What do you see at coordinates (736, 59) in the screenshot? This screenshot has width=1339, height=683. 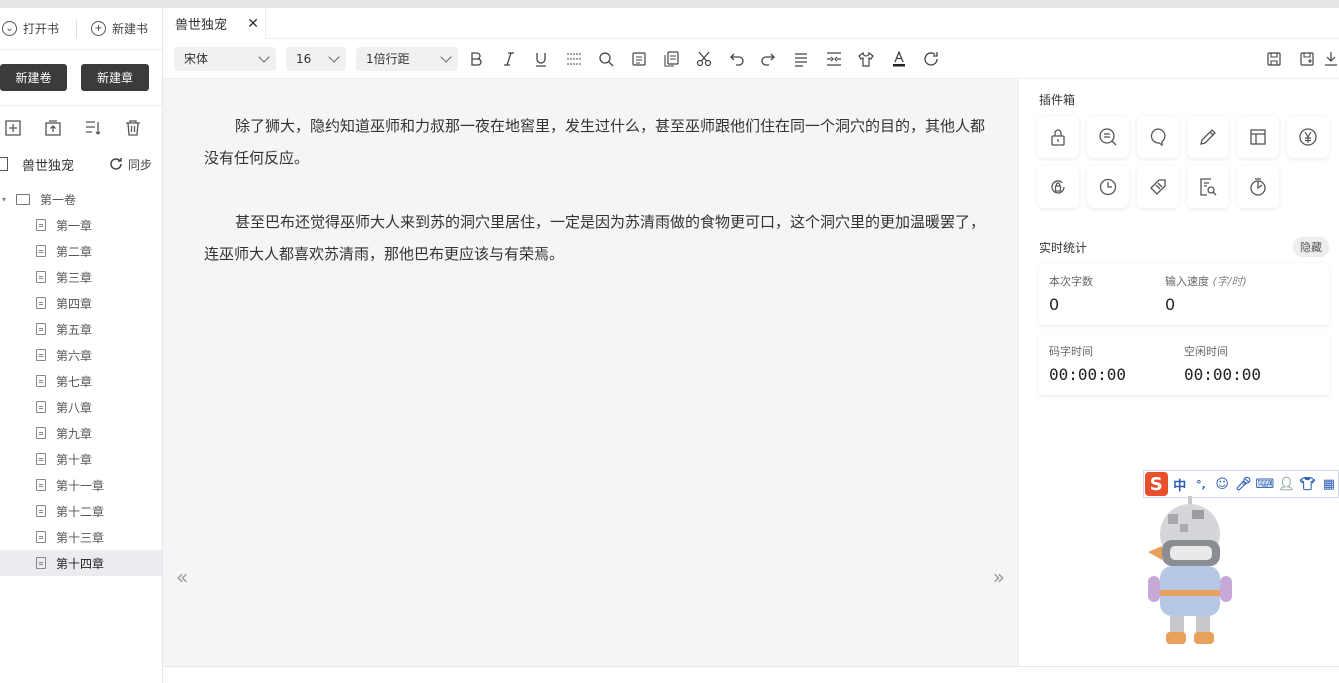 I see `undo-icon` at bounding box center [736, 59].